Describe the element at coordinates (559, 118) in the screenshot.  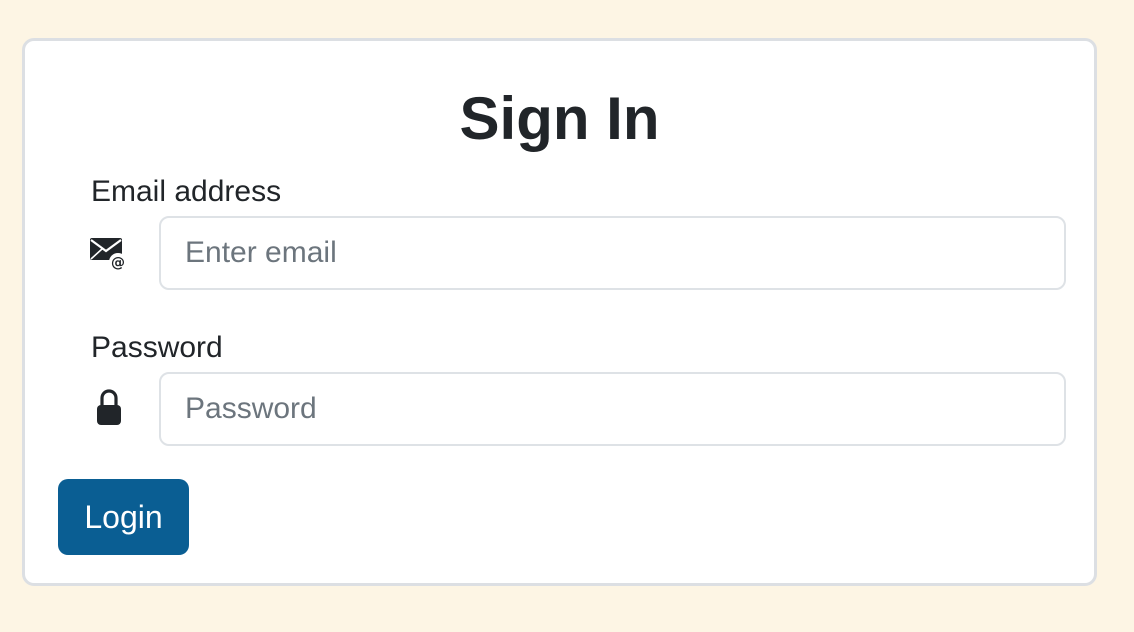
I see `page-title: Sign In` at that location.